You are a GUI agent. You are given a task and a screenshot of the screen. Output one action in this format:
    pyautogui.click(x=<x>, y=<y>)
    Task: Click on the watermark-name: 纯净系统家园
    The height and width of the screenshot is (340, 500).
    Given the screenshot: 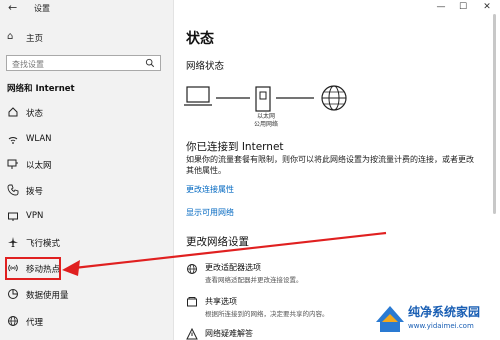 What is the action you would take?
    pyautogui.click(x=444, y=312)
    